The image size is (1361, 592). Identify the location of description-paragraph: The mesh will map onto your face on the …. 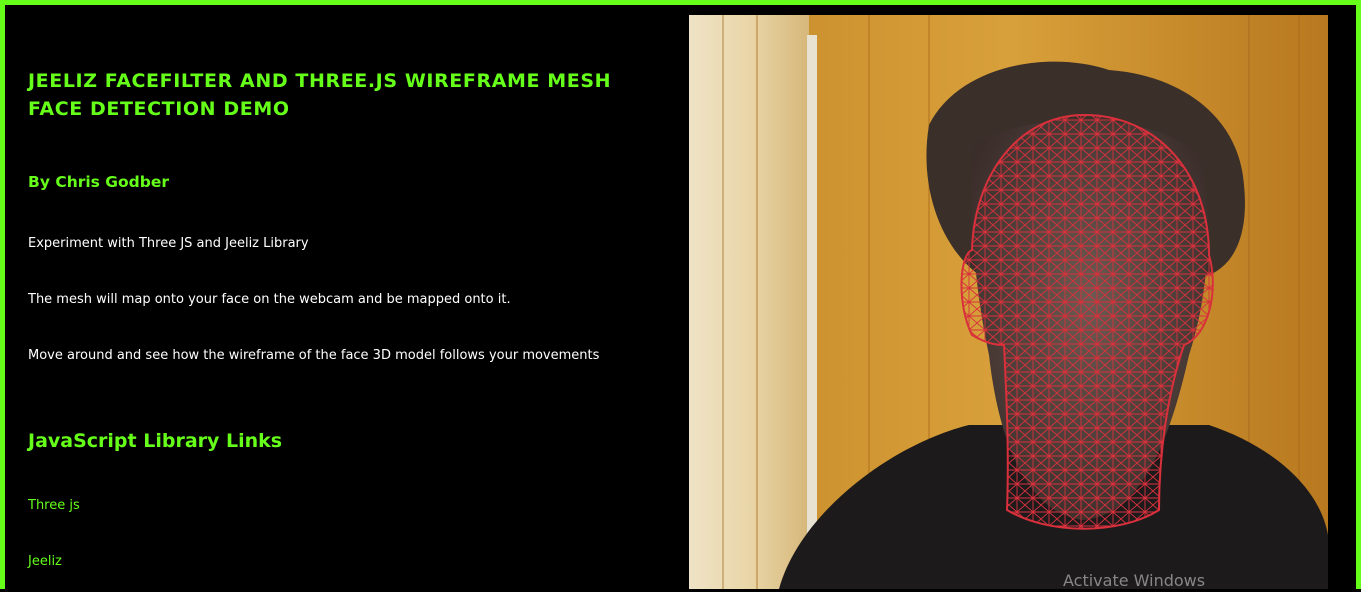
(269, 299).